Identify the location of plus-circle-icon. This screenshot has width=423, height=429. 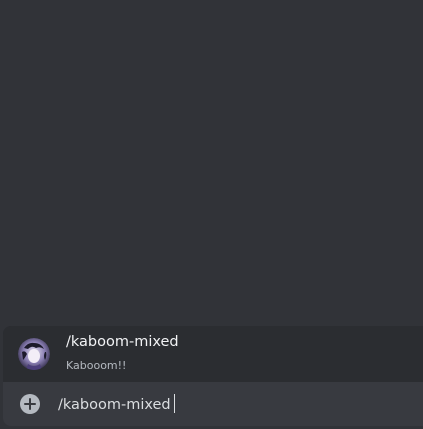
(30, 404).